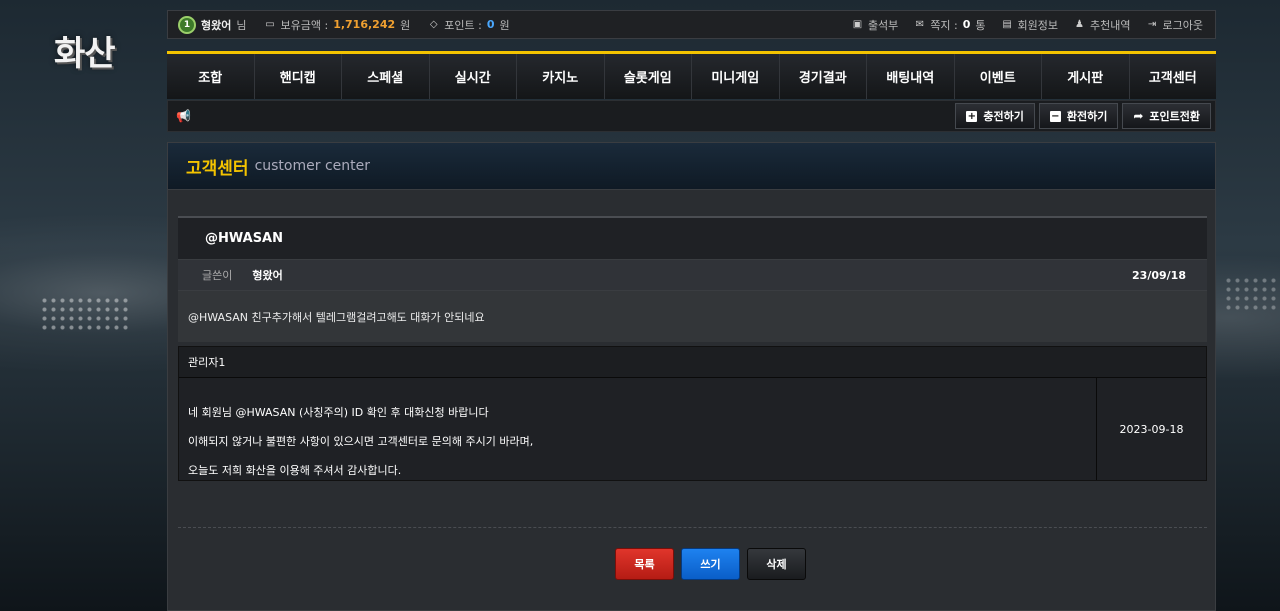 The width and height of the screenshot is (1280, 611). I want to click on share-arrow-icon: ➦, so click(1138, 116).